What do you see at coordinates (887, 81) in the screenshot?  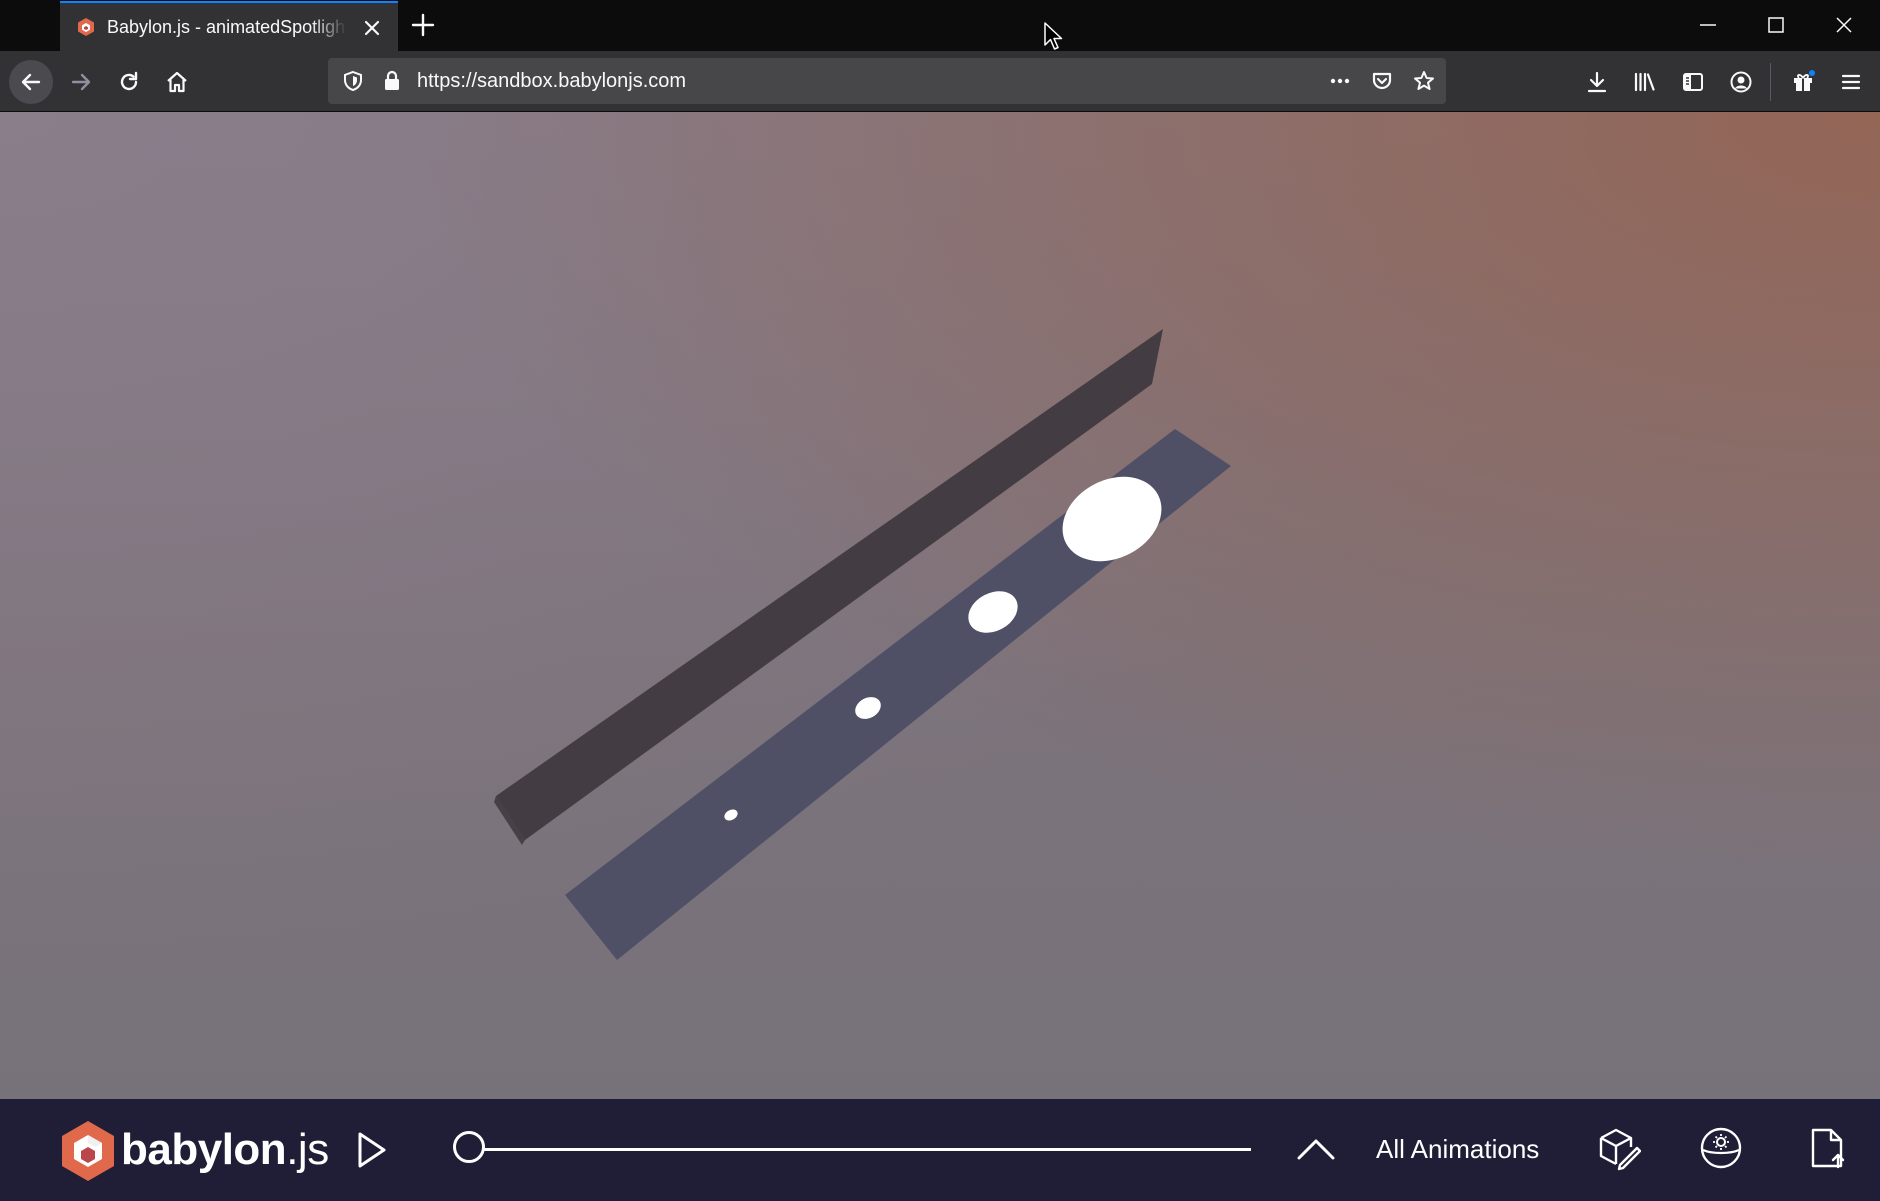 I see `url-bar: https://sandbox.babylonjs.com` at bounding box center [887, 81].